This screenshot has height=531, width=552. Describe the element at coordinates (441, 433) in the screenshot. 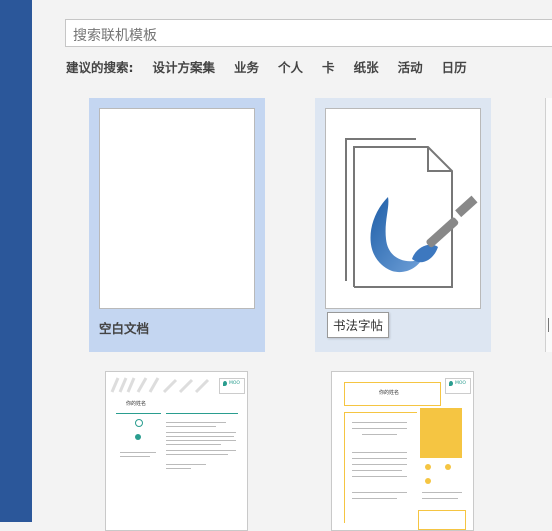

I see `resume-2-sidebar-block` at that location.